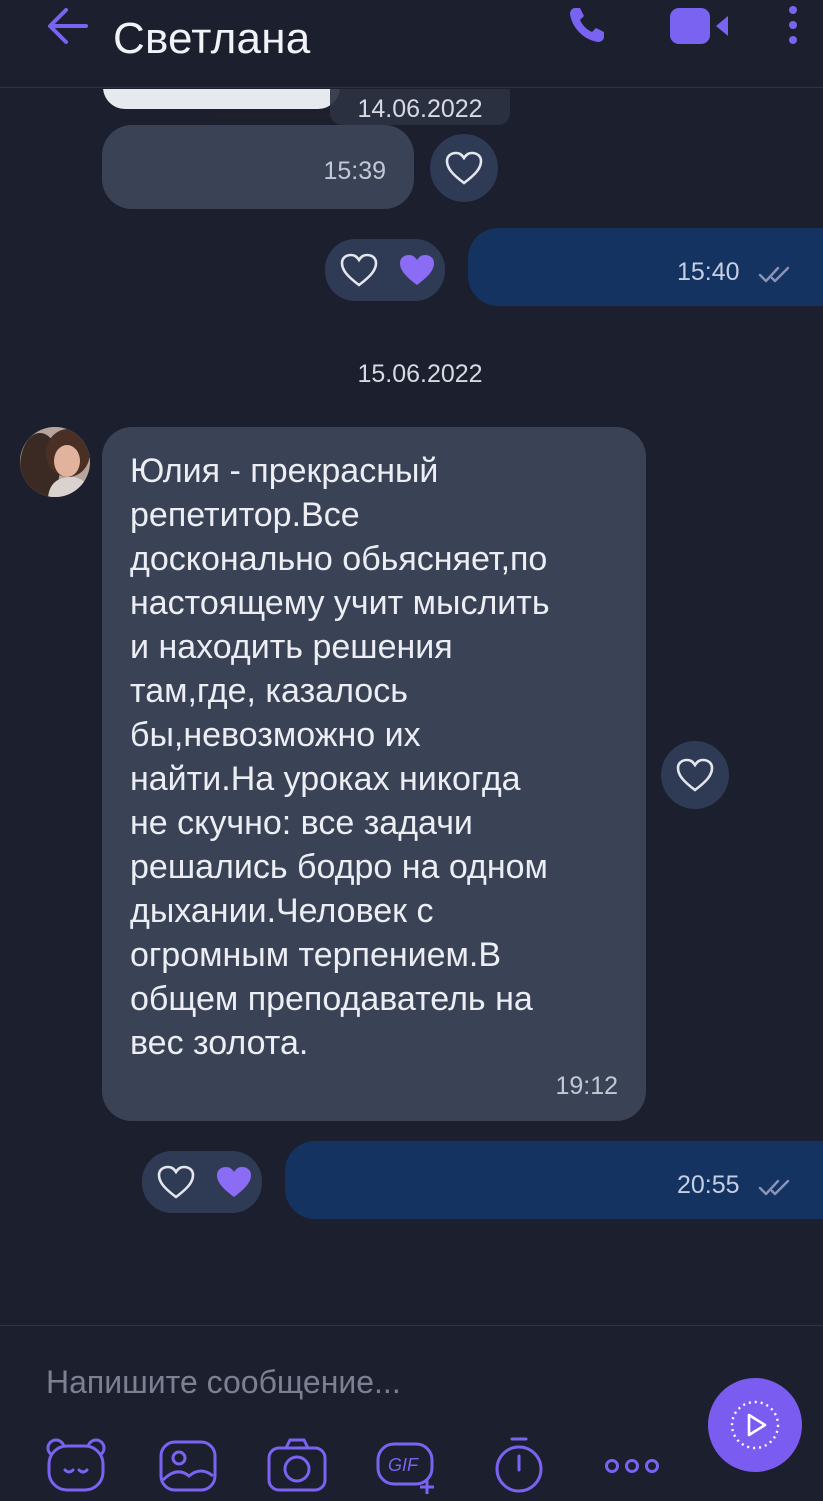 This screenshot has width=823, height=1501. I want to click on image-stub-divider, so click(278, 116).